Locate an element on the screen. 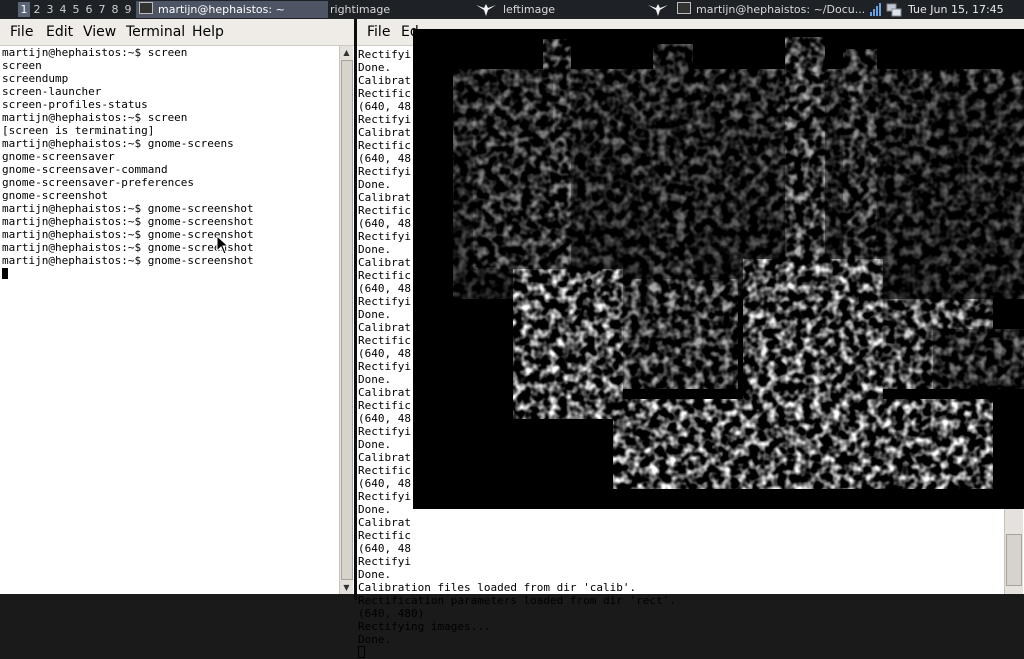  scroll-down-arrow: ▼ is located at coordinates (346, 587).